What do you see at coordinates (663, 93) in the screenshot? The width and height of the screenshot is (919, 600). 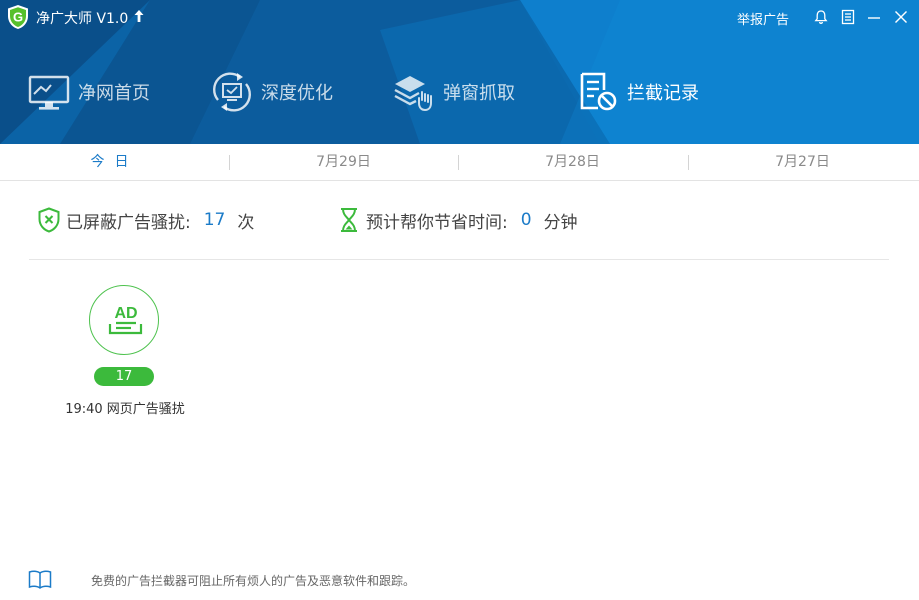 I see `nav-label-block-records: 拦截记录` at bounding box center [663, 93].